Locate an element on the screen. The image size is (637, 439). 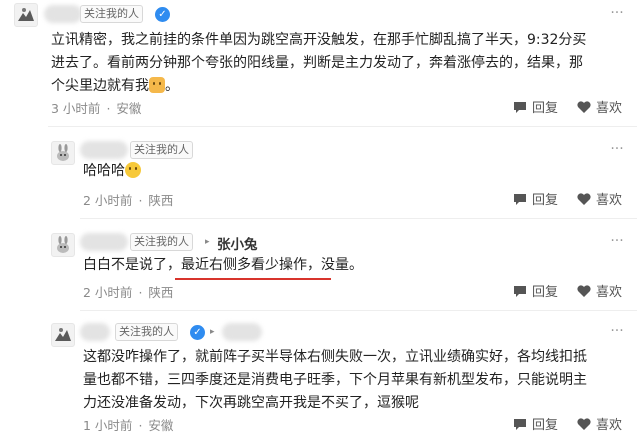
reply-target-user is located at coordinates (242, 332).